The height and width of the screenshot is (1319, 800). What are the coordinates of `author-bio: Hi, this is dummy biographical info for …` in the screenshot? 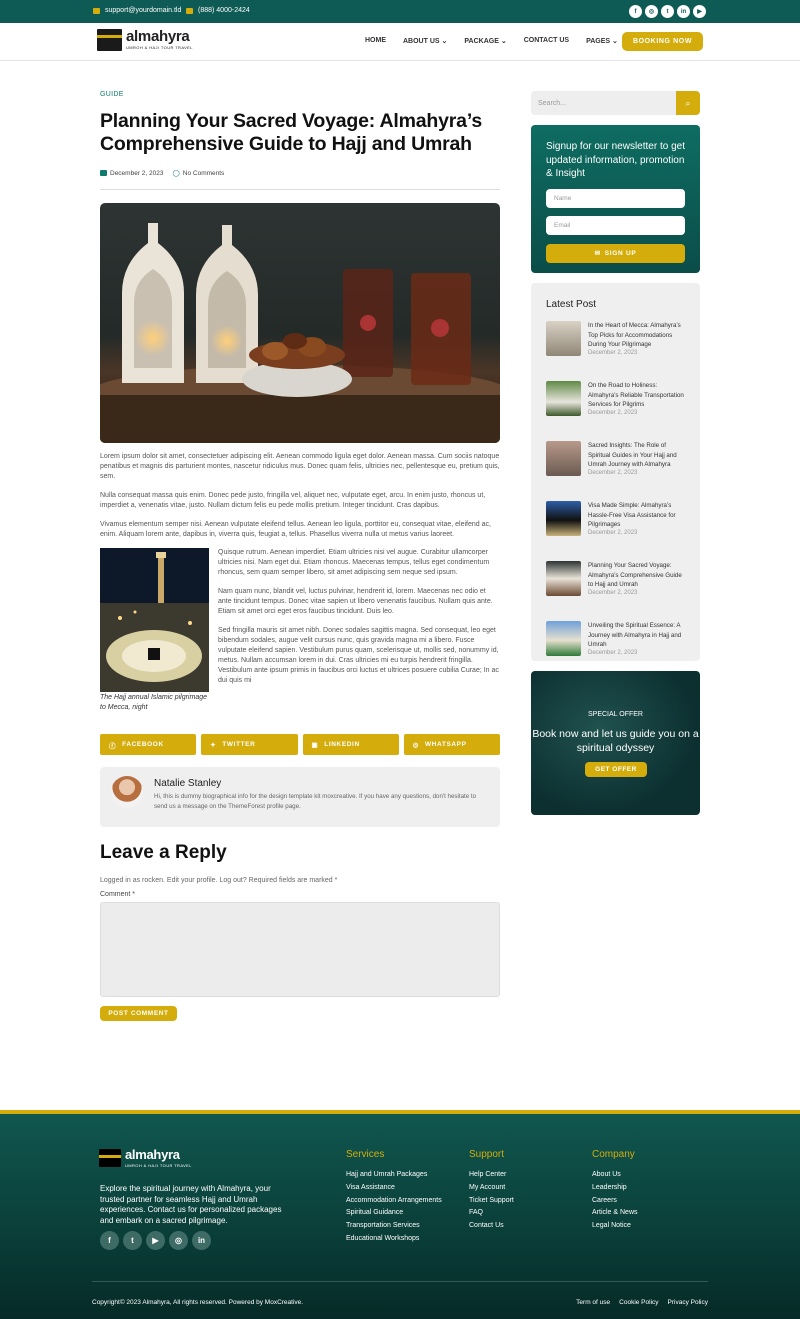 It's located at (315, 801).